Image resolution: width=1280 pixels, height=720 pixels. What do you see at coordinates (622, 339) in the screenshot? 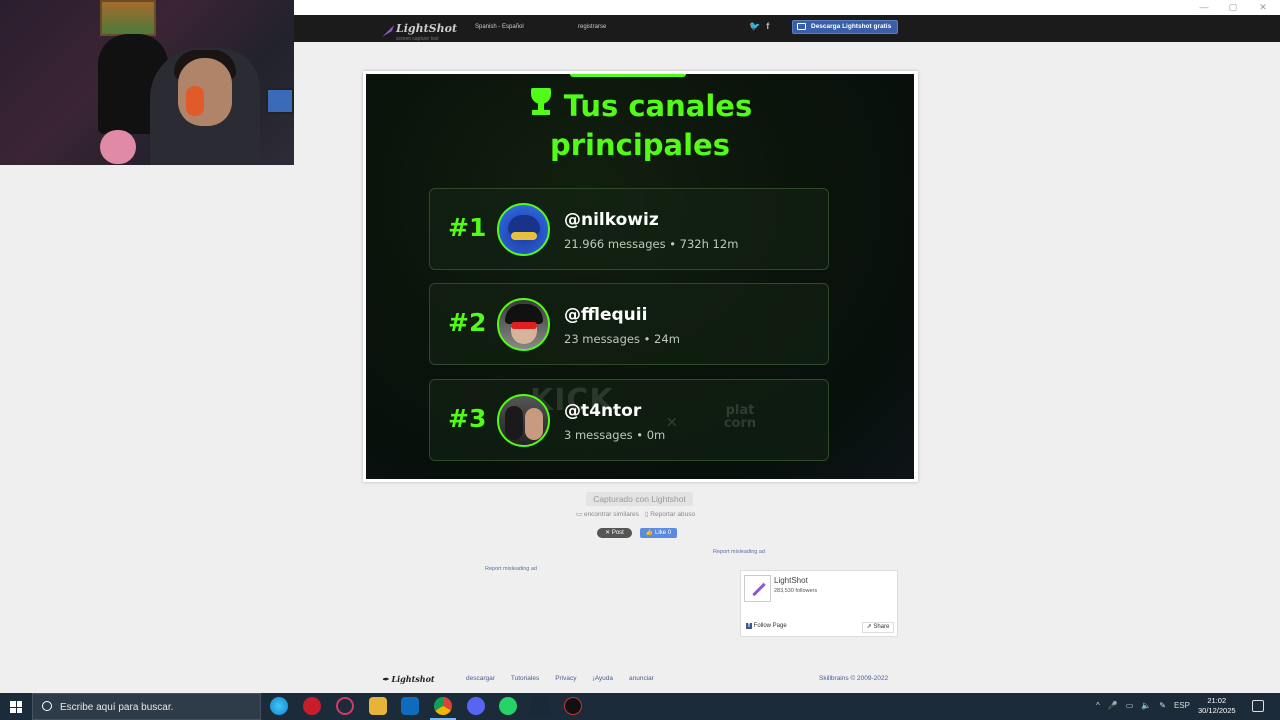
I see `rank-stats: 23 messages • 24m` at bounding box center [622, 339].